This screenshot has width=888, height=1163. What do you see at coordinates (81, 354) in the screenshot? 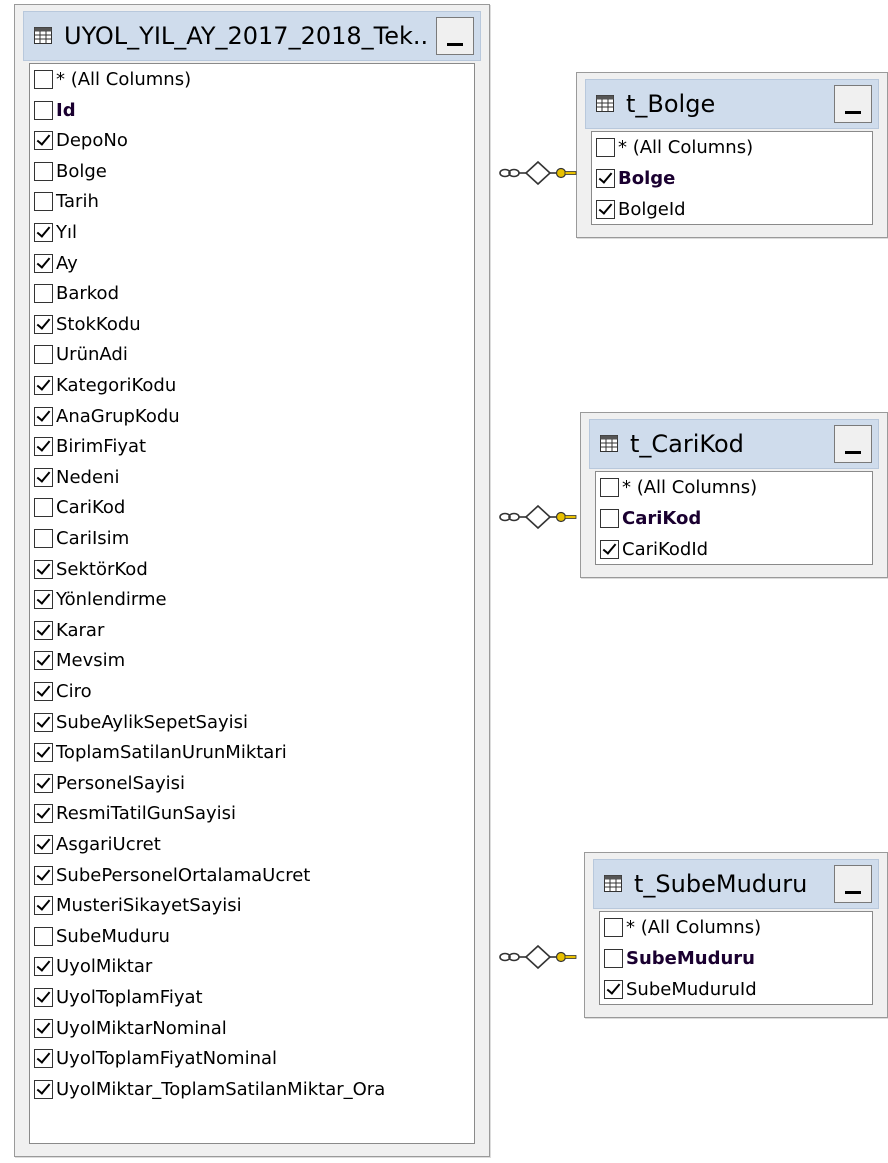
I see `column-row: UrünAdi` at bounding box center [81, 354].